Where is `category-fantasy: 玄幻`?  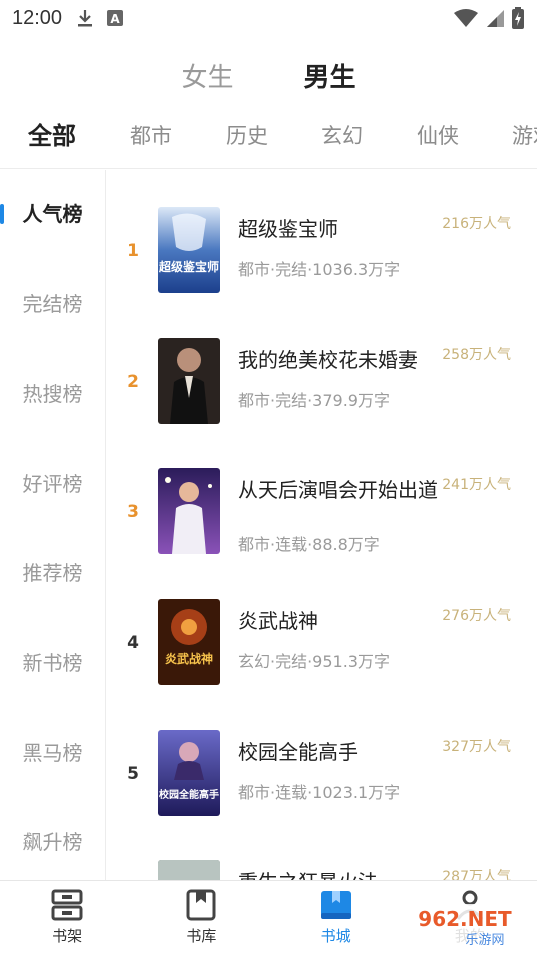
category-fantasy: 玄幻 is located at coordinates (342, 136).